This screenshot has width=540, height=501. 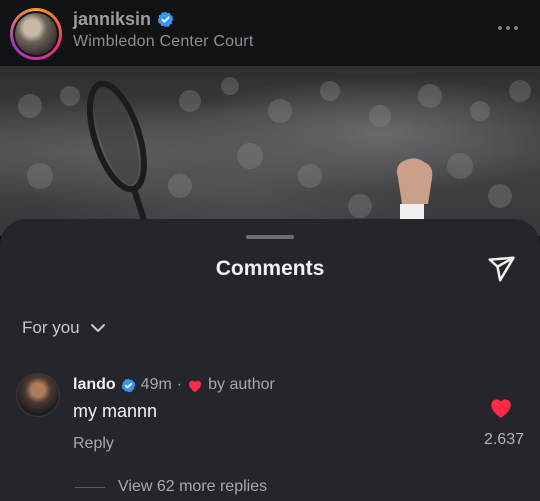 What do you see at coordinates (97, 328) in the screenshot?
I see `chevron-down-icon` at bounding box center [97, 328].